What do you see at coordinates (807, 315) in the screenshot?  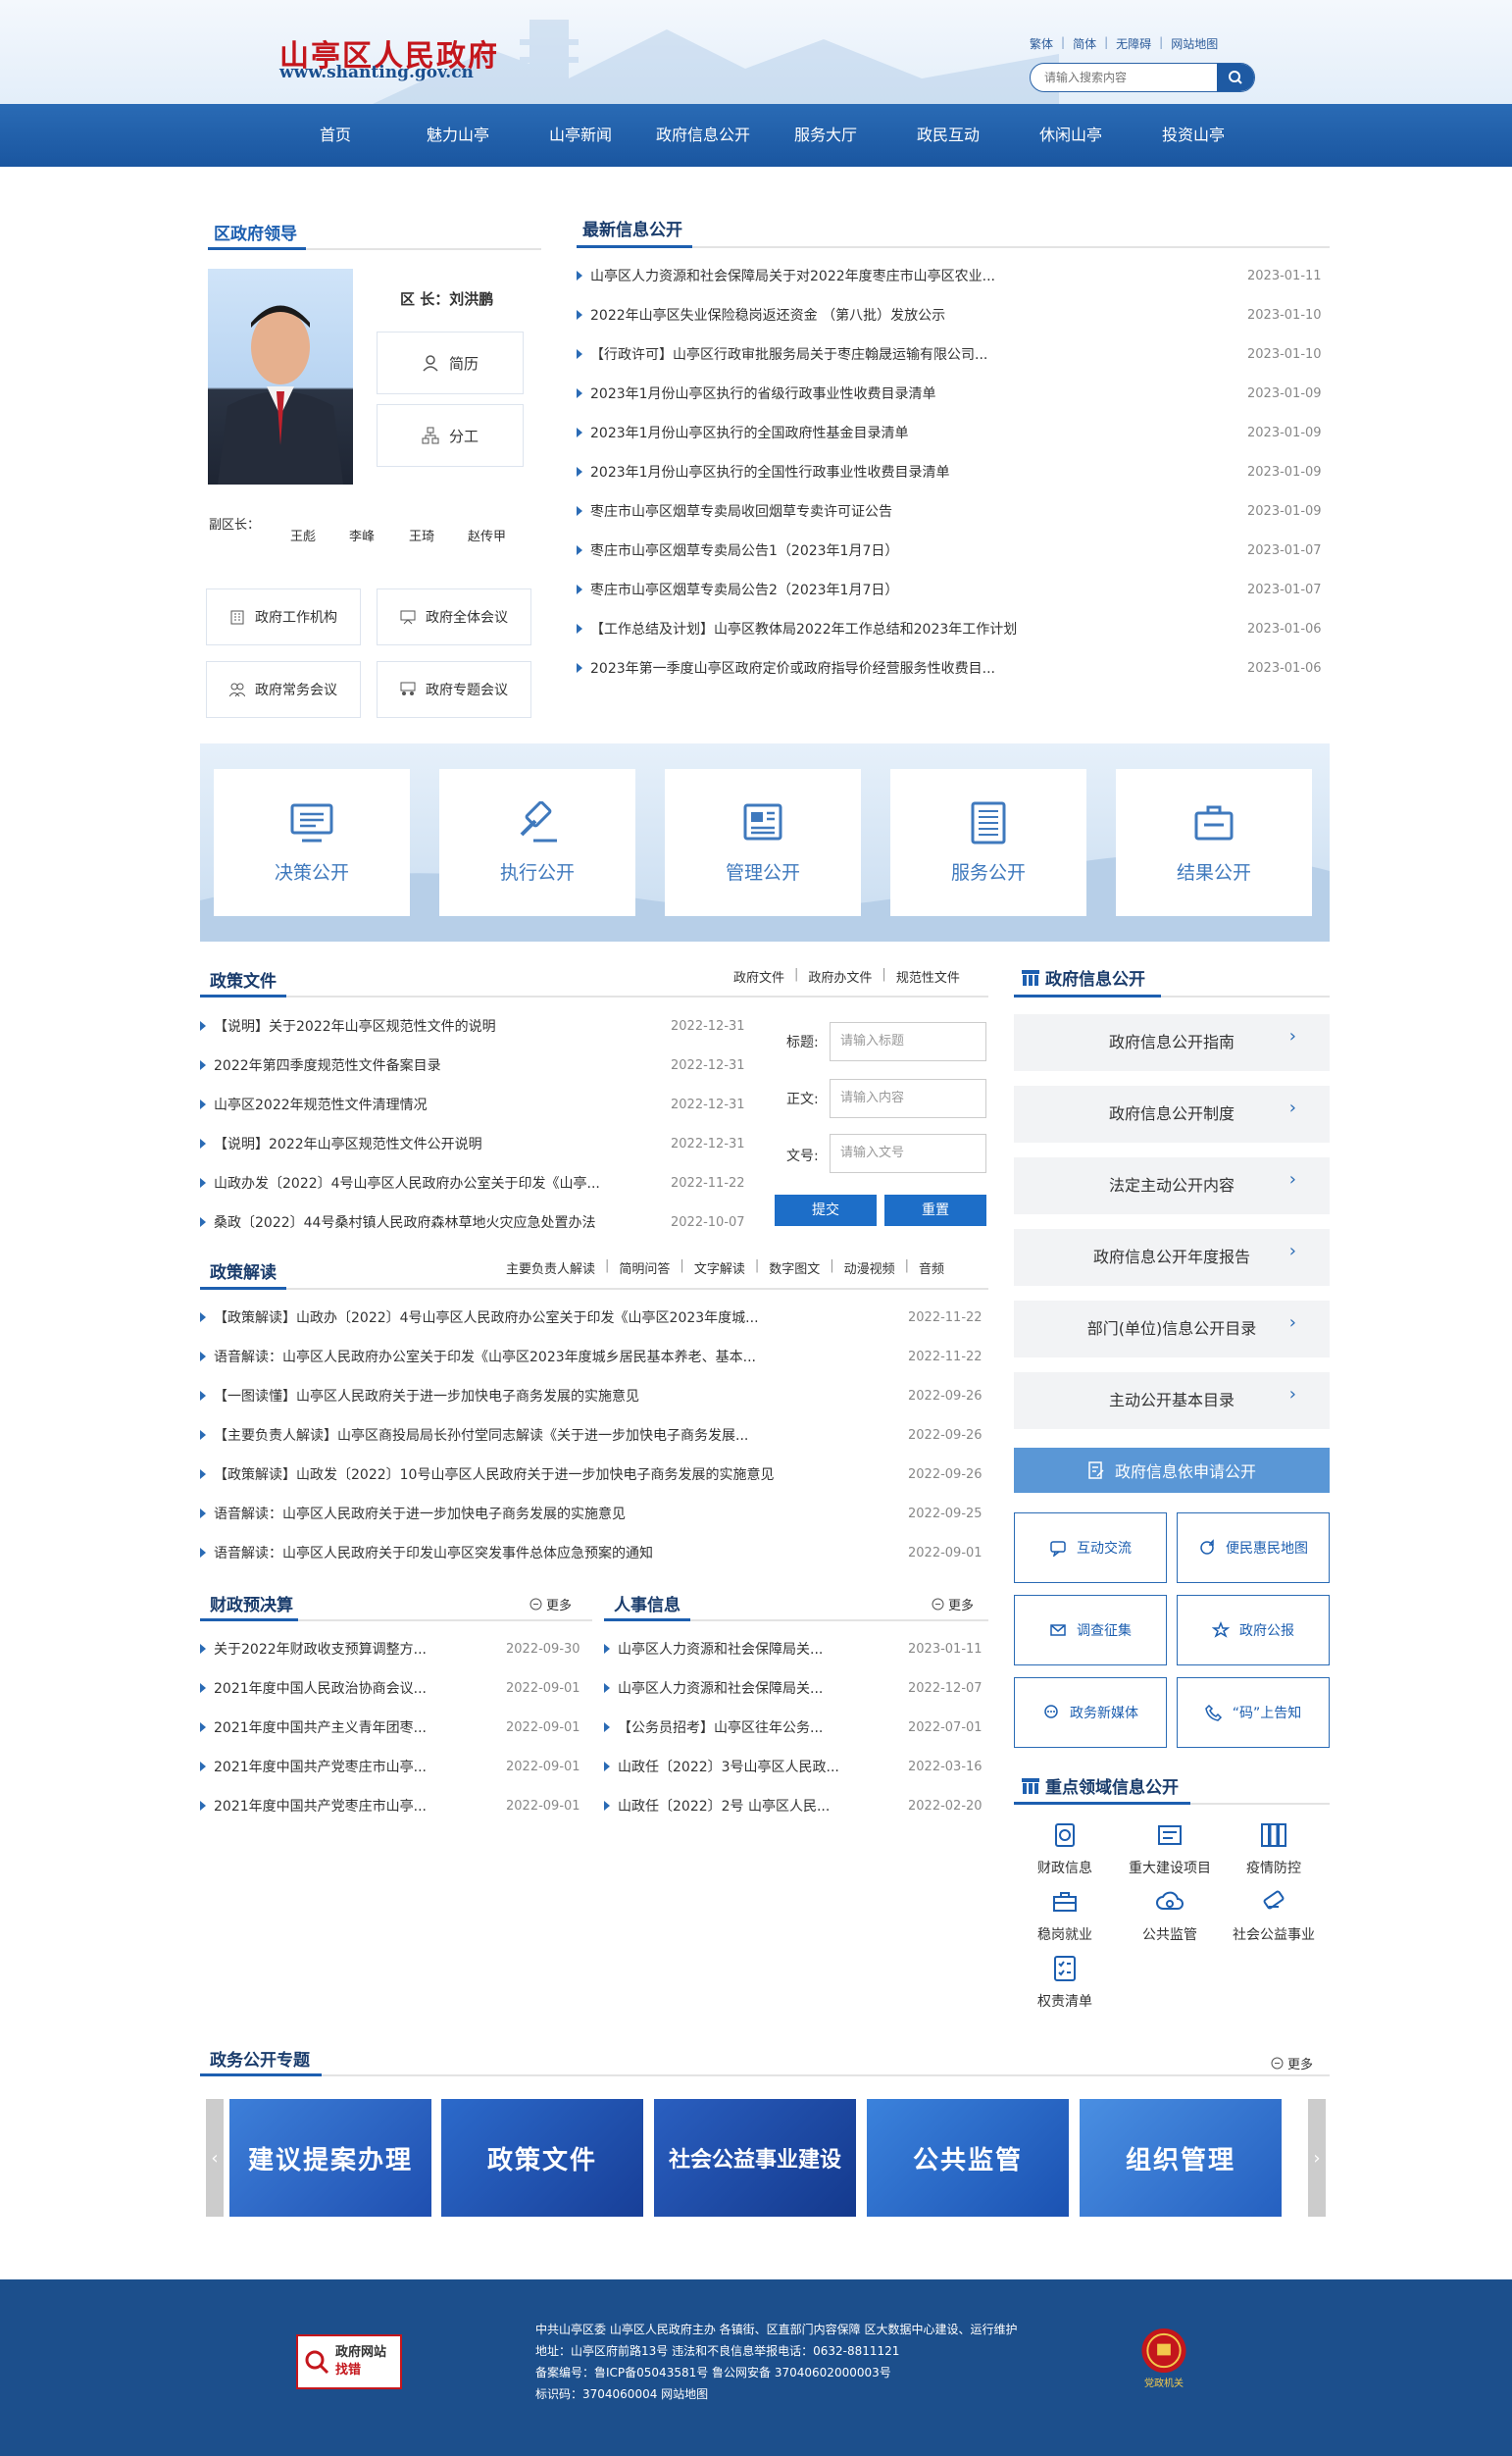 I see `latest-info-item: 2022年山亭区失业保险稳岗返还资金 （第八批）发放公示` at bounding box center [807, 315].